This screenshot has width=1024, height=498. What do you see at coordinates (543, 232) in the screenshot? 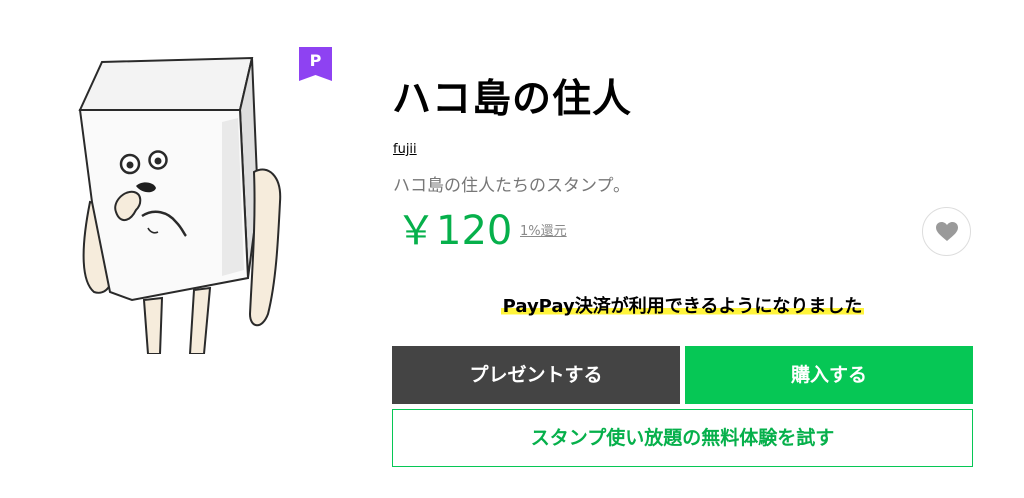
I see `rebate-link: 1%還元` at bounding box center [543, 232].